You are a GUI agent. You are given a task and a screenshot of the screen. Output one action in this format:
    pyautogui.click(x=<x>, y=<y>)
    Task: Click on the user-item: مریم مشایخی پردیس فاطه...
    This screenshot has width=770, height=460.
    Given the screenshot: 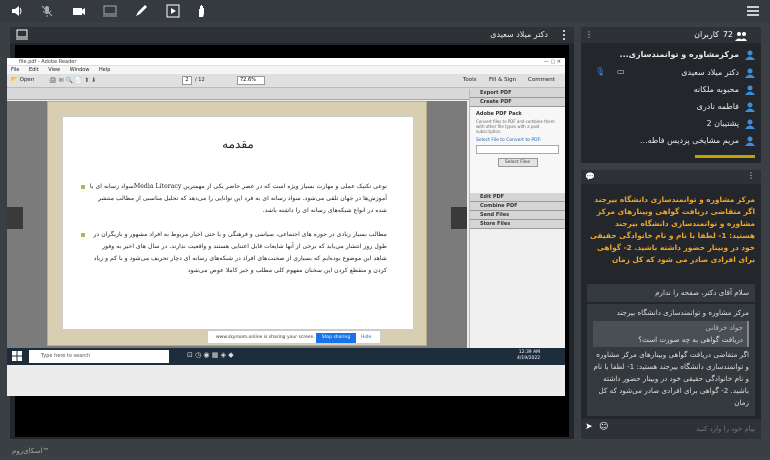 What is the action you would take?
    pyautogui.click(x=671, y=142)
    